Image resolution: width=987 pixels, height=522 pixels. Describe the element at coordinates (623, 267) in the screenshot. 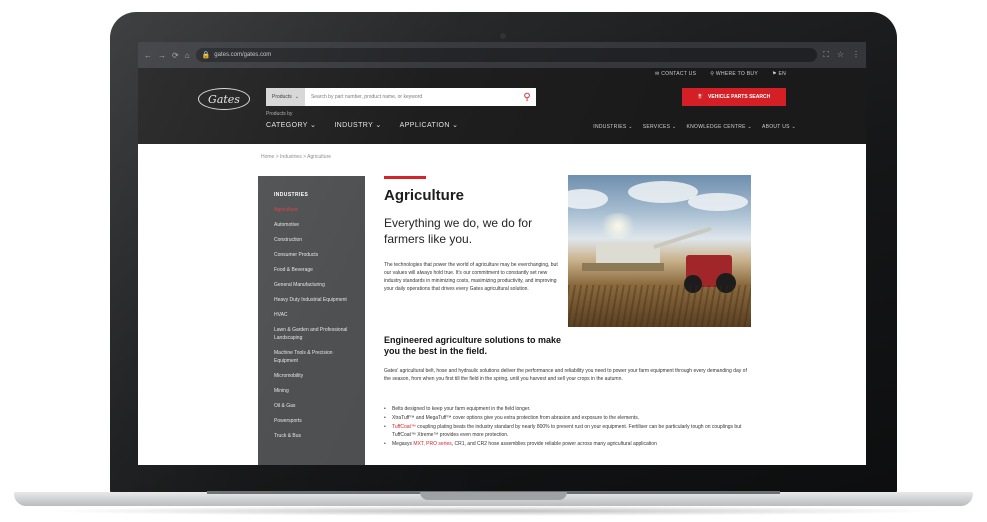

I see `combine-header` at that location.